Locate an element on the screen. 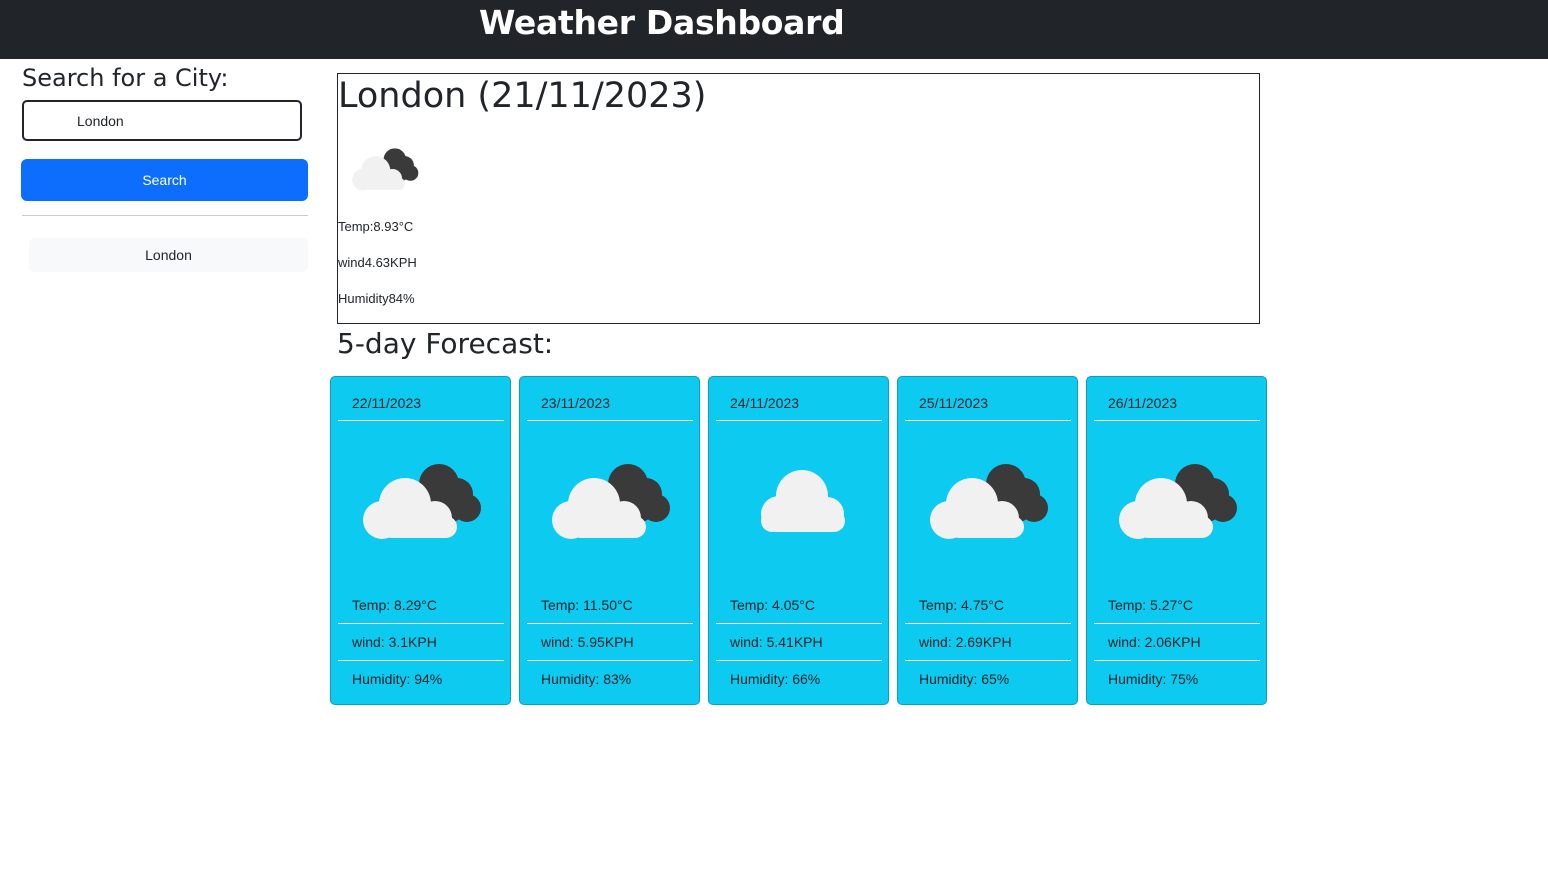 This screenshot has height=886, width=1548. forecast-date: 24/11/2023 is located at coordinates (765, 403).